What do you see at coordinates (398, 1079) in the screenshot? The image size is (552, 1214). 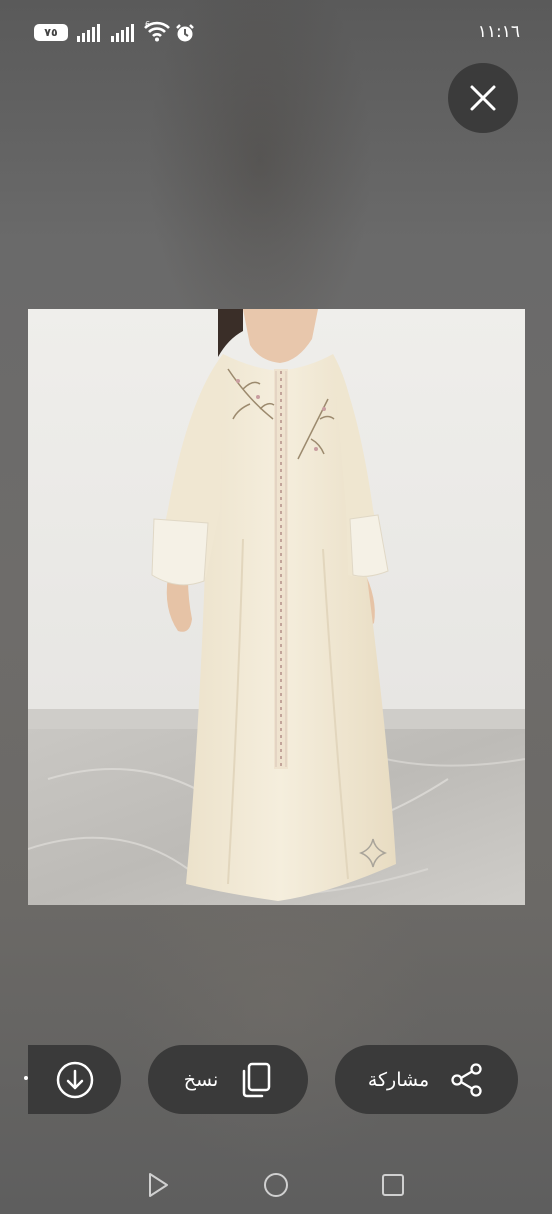 I see `share-label: مشاركة` at bounding box center [398, 1079].